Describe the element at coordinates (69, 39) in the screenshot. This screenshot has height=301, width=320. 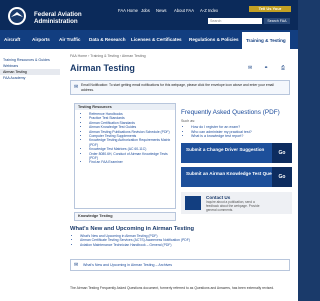
I see `nav-air-traffic: Air Traffic` at that location.